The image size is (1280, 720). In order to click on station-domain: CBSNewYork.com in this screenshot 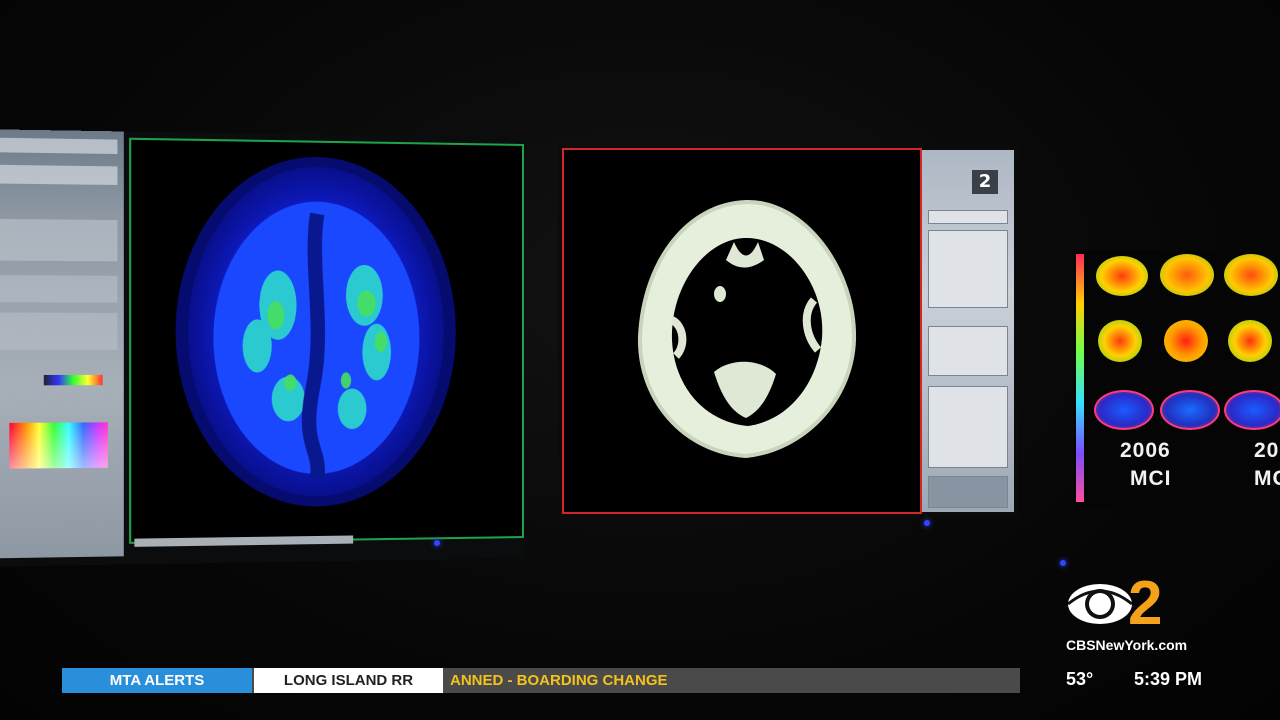, I will do `click(1126, 645)`.